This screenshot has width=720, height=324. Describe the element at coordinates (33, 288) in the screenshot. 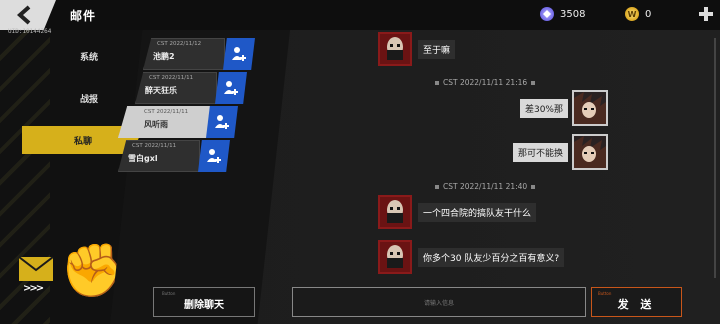

I see `chevrons-icon: >>>` at that location.